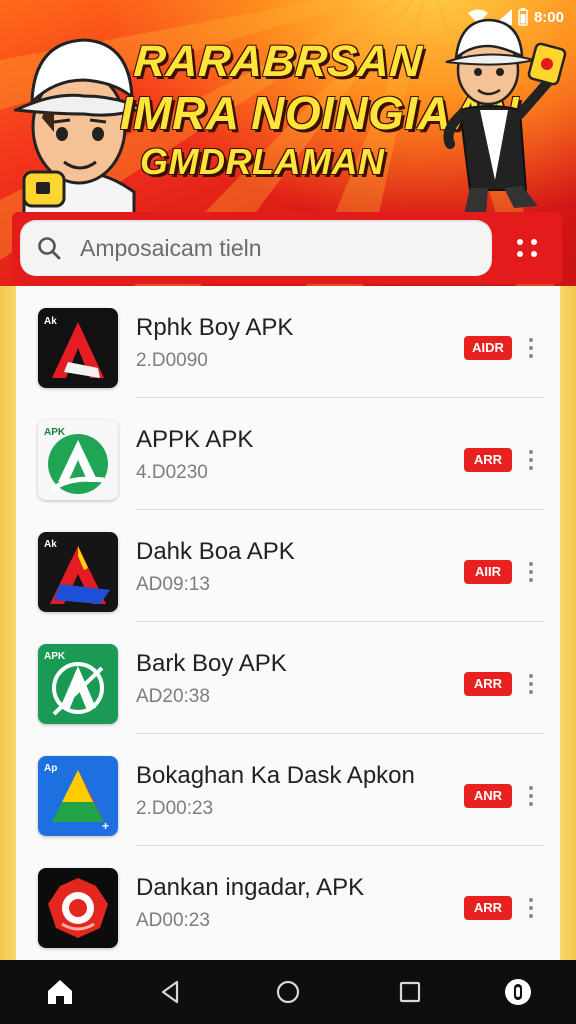  What do you see at coordinates (288, 566) in the screenshot?
I see `list-item: Ak Dahk Boa APK AD09:13 AIIR` at bounding box center [288, 566].